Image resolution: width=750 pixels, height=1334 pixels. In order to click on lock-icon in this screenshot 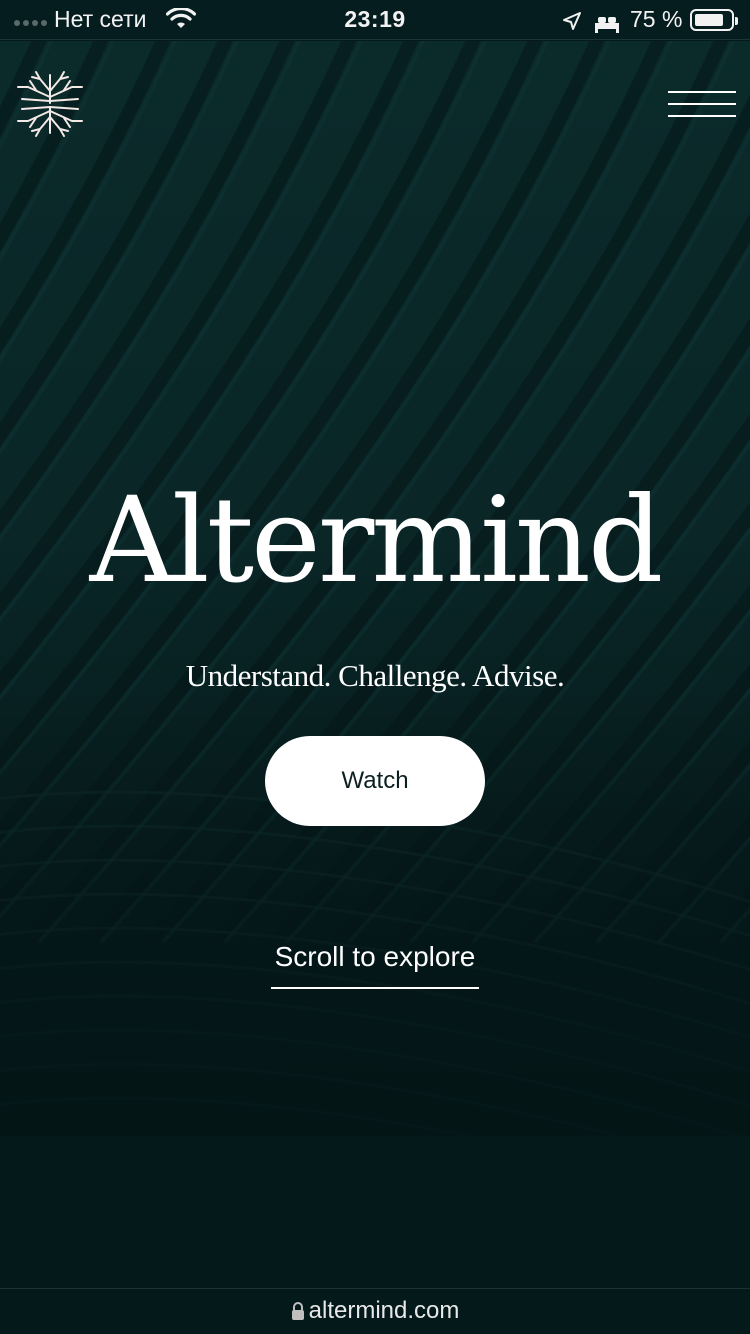, I will do `click(298, 1314)`.